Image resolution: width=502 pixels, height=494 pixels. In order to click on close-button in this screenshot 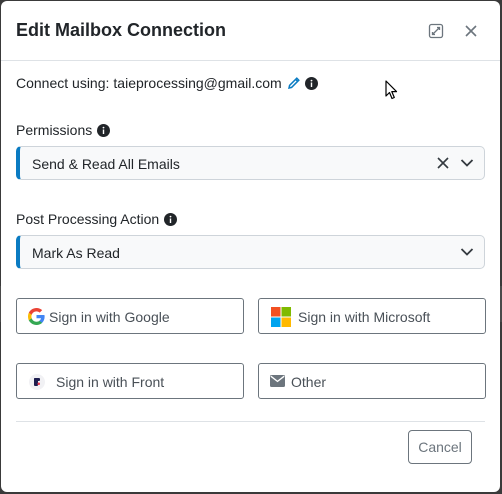, I will do `click(471, 31)`.